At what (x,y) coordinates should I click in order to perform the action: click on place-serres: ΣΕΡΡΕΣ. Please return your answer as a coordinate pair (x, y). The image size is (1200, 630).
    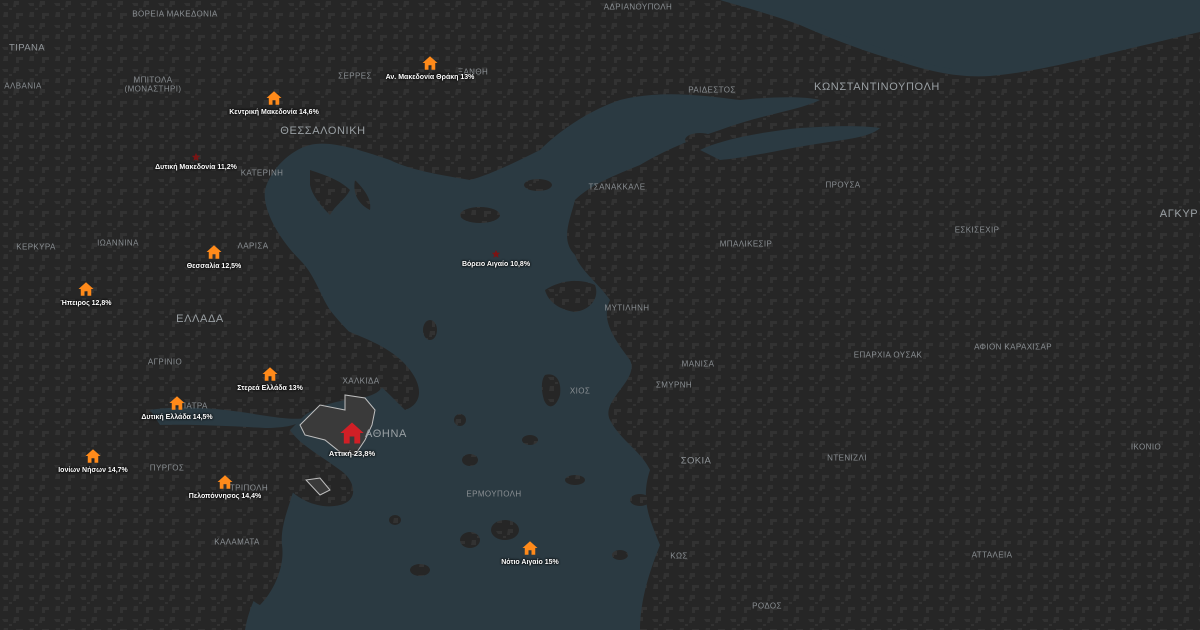
    Looking at the image, I should click on (355, 76).